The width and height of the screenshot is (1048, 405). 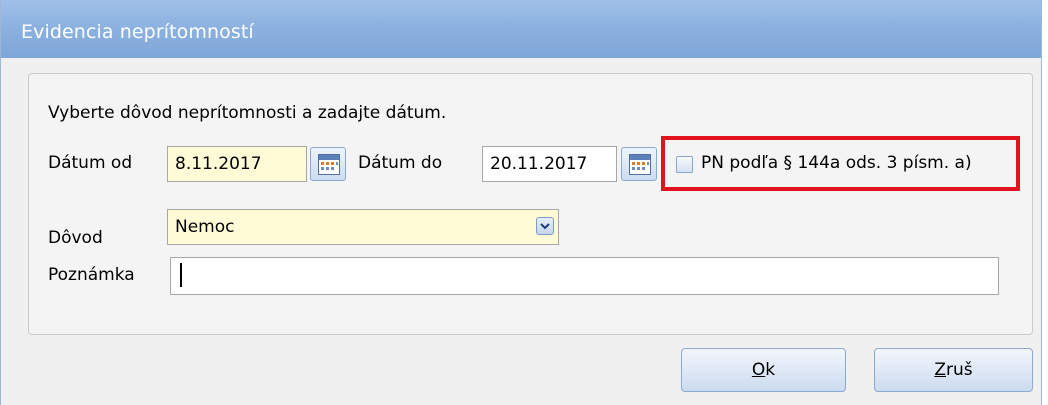 What do you see at coordinates (181, 275) in the screenshot?
I see `text-caret` at bounding box center [181, 275].